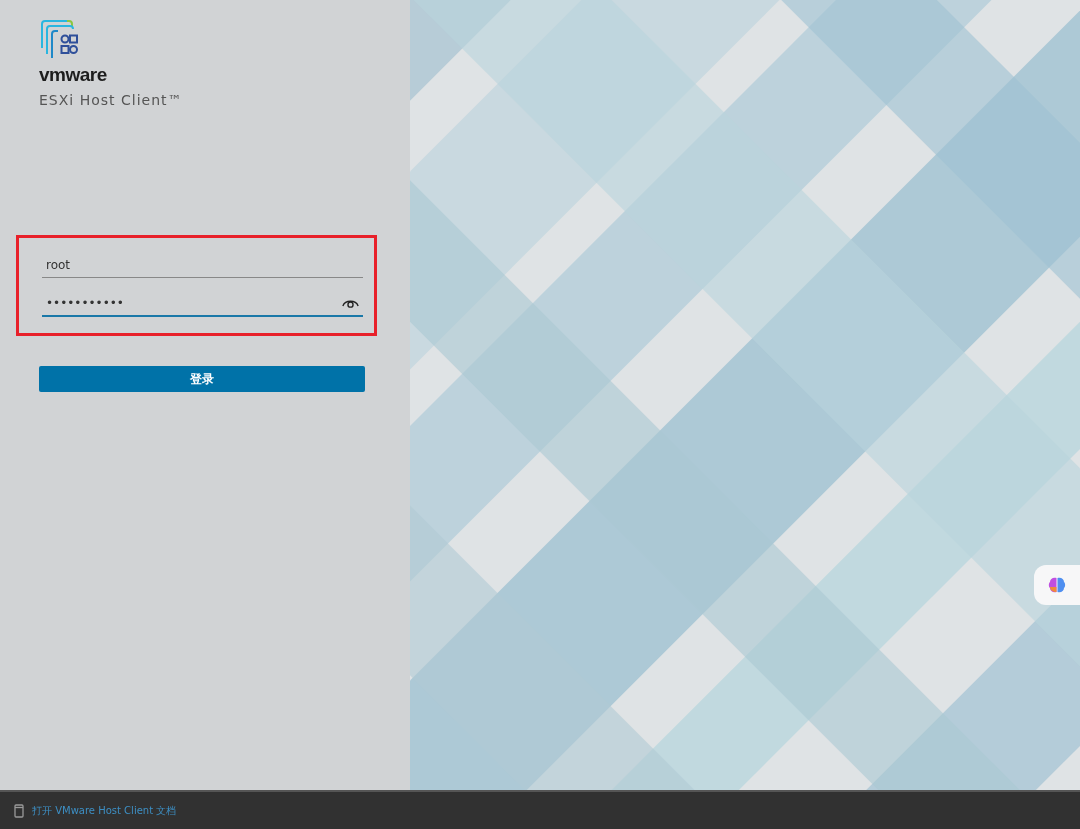  Describe the element at coordinates (202, 303) in the screenshot. I see `password-field: •••••••••••` at that location.